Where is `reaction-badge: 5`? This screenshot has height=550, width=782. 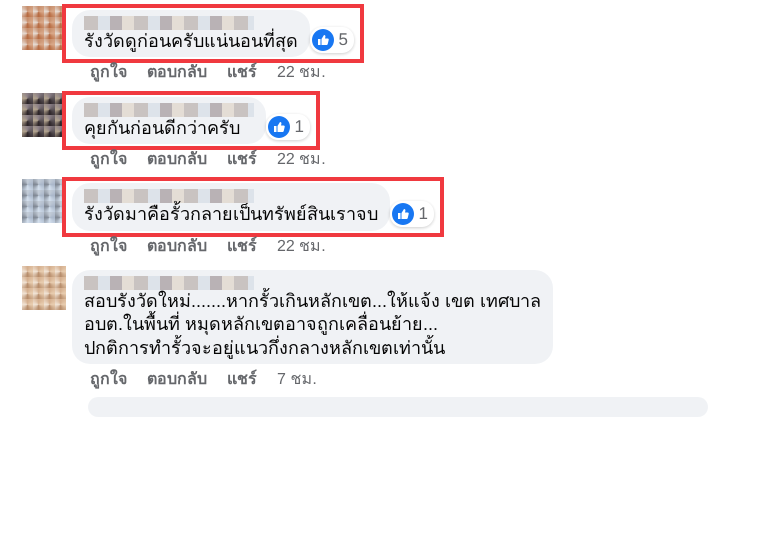 reaction-badge: 5 is located at coordinates (332, 40).